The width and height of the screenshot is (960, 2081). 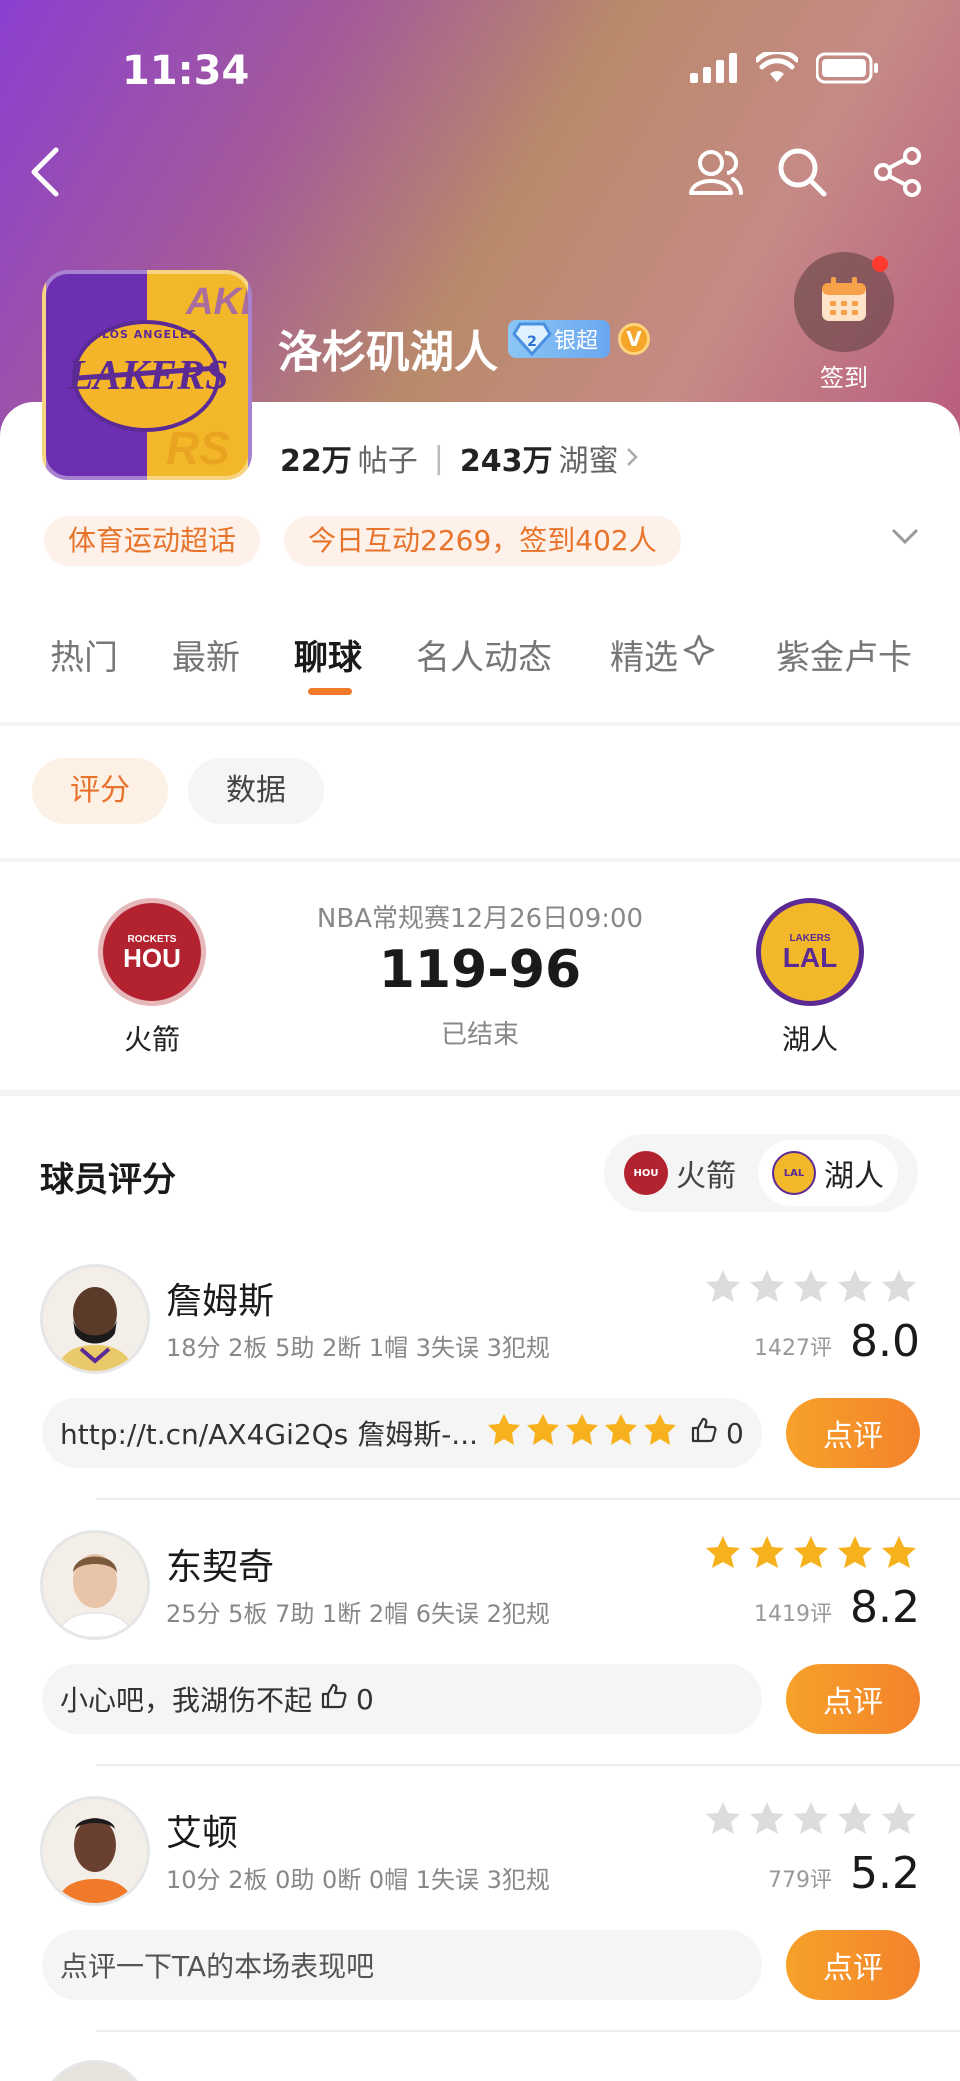 What do you see at coordinates (358, 1880) in the screenshot?
I see `player-stats: 10分 2板 0助 0断 0帽 1失误 3犯规` at bounding box center [358, 1880].